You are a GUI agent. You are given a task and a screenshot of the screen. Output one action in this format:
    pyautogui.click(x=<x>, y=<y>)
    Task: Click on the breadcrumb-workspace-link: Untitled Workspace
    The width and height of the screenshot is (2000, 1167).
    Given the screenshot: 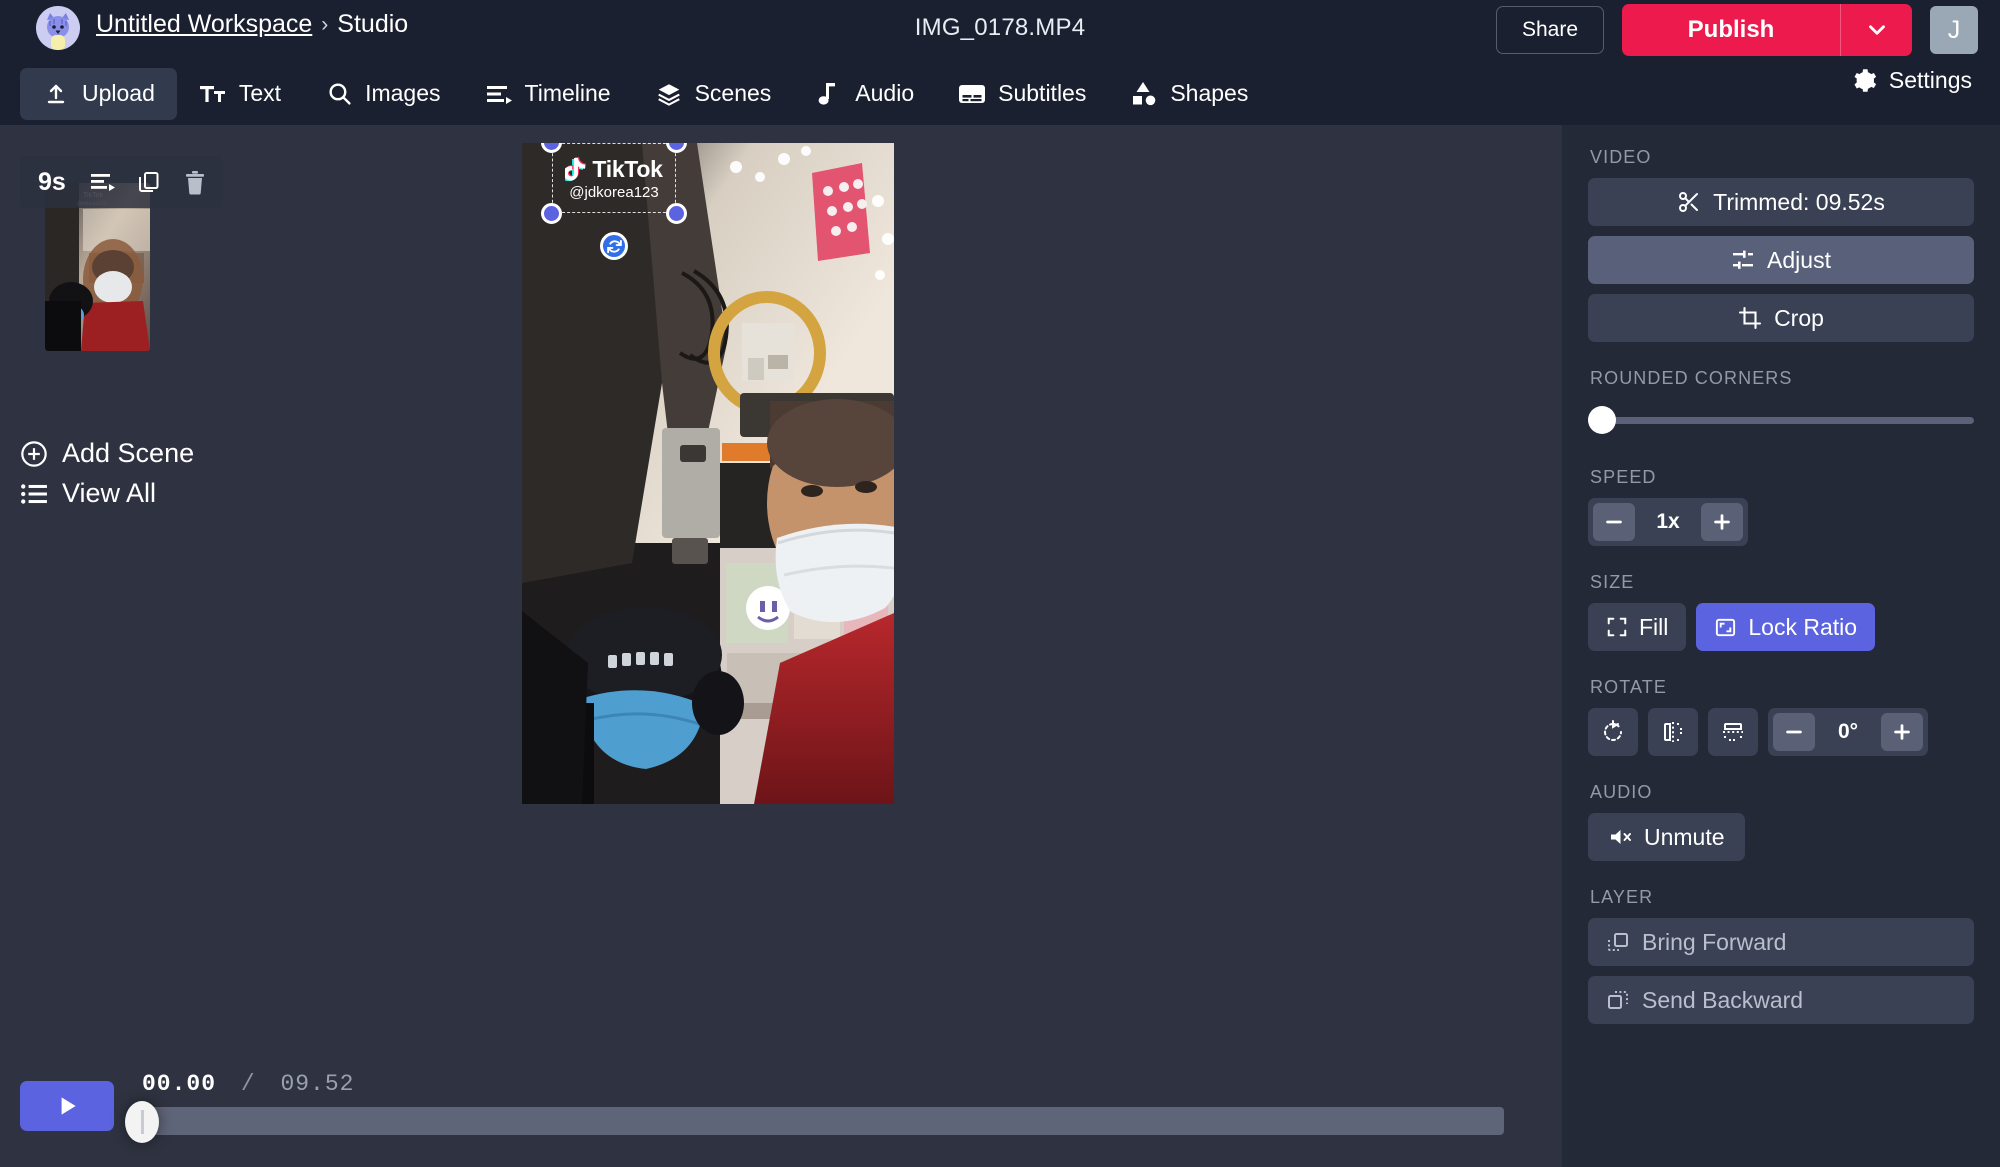 What is the action you would take?
    pyautogui.click(x=204, y=24)
    